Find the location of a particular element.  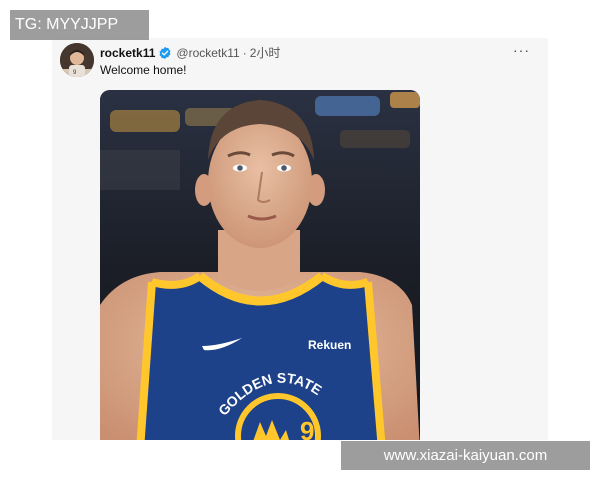

jersey-sponsor: Rekuen is located at coordinates (329, 345).